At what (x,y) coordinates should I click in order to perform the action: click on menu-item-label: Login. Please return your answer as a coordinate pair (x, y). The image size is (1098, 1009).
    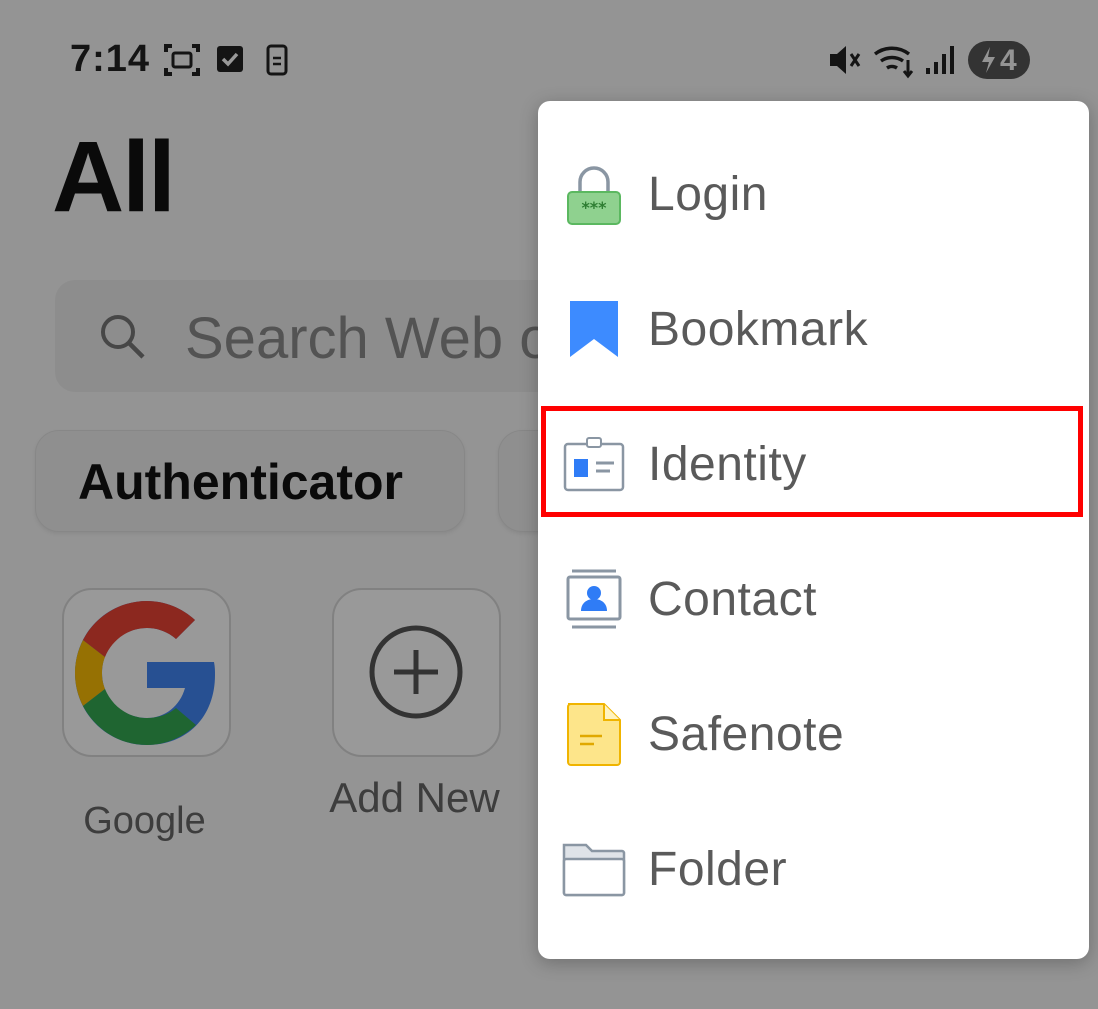
    Looking at the image, I should click on (708, 194).